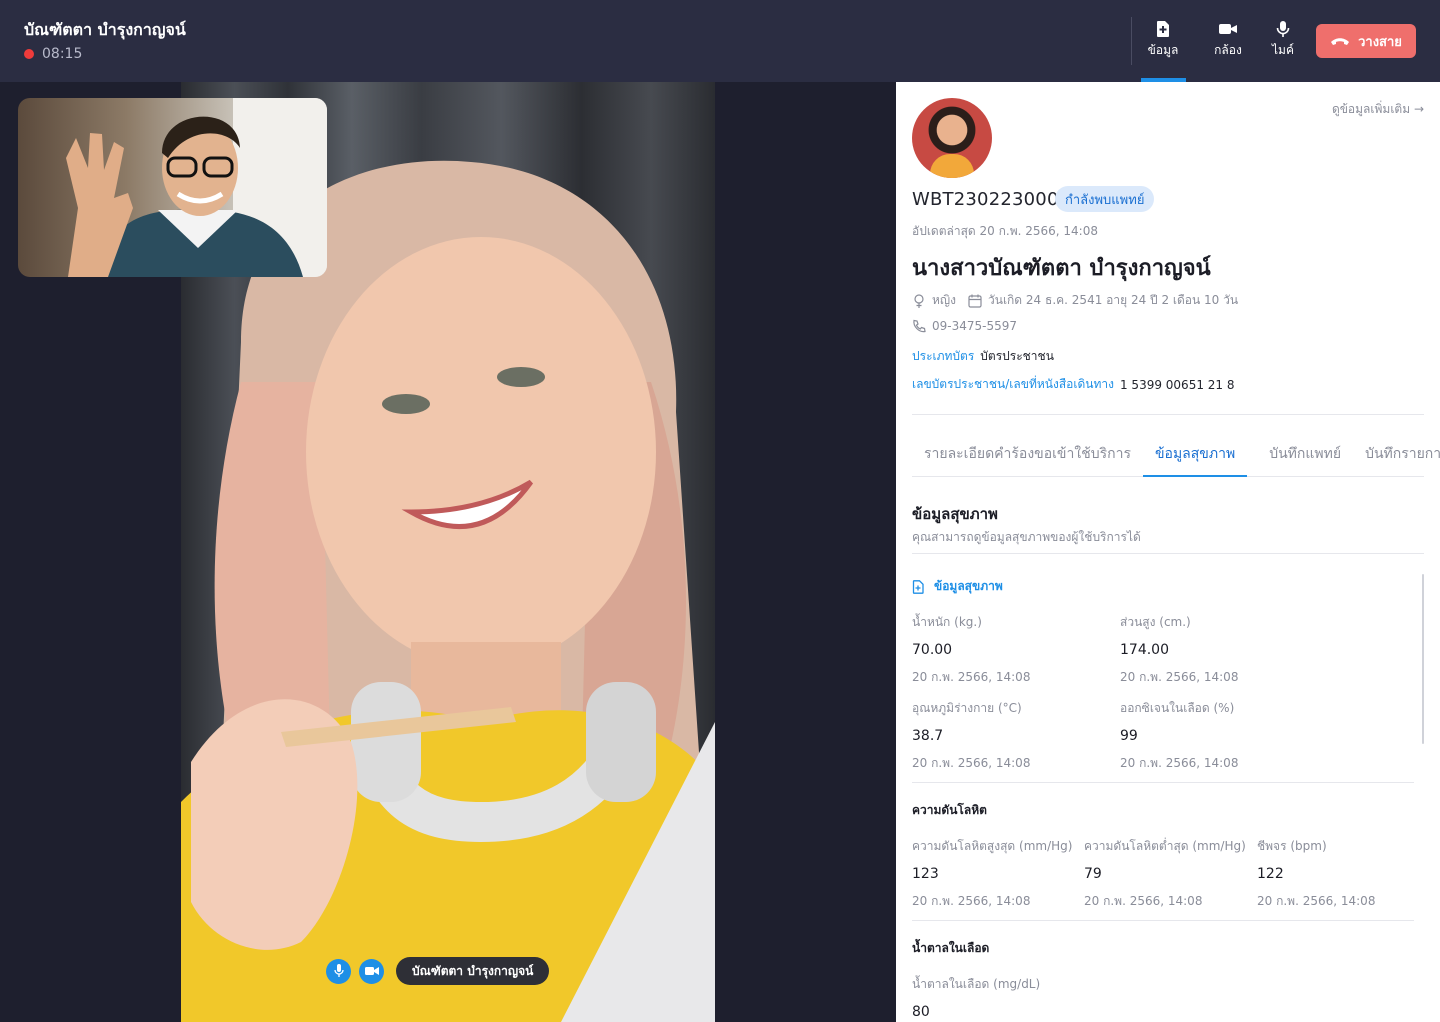 The image size is (1440, 1022). I want to click on field-value: 174.00, so click(1144, 650).